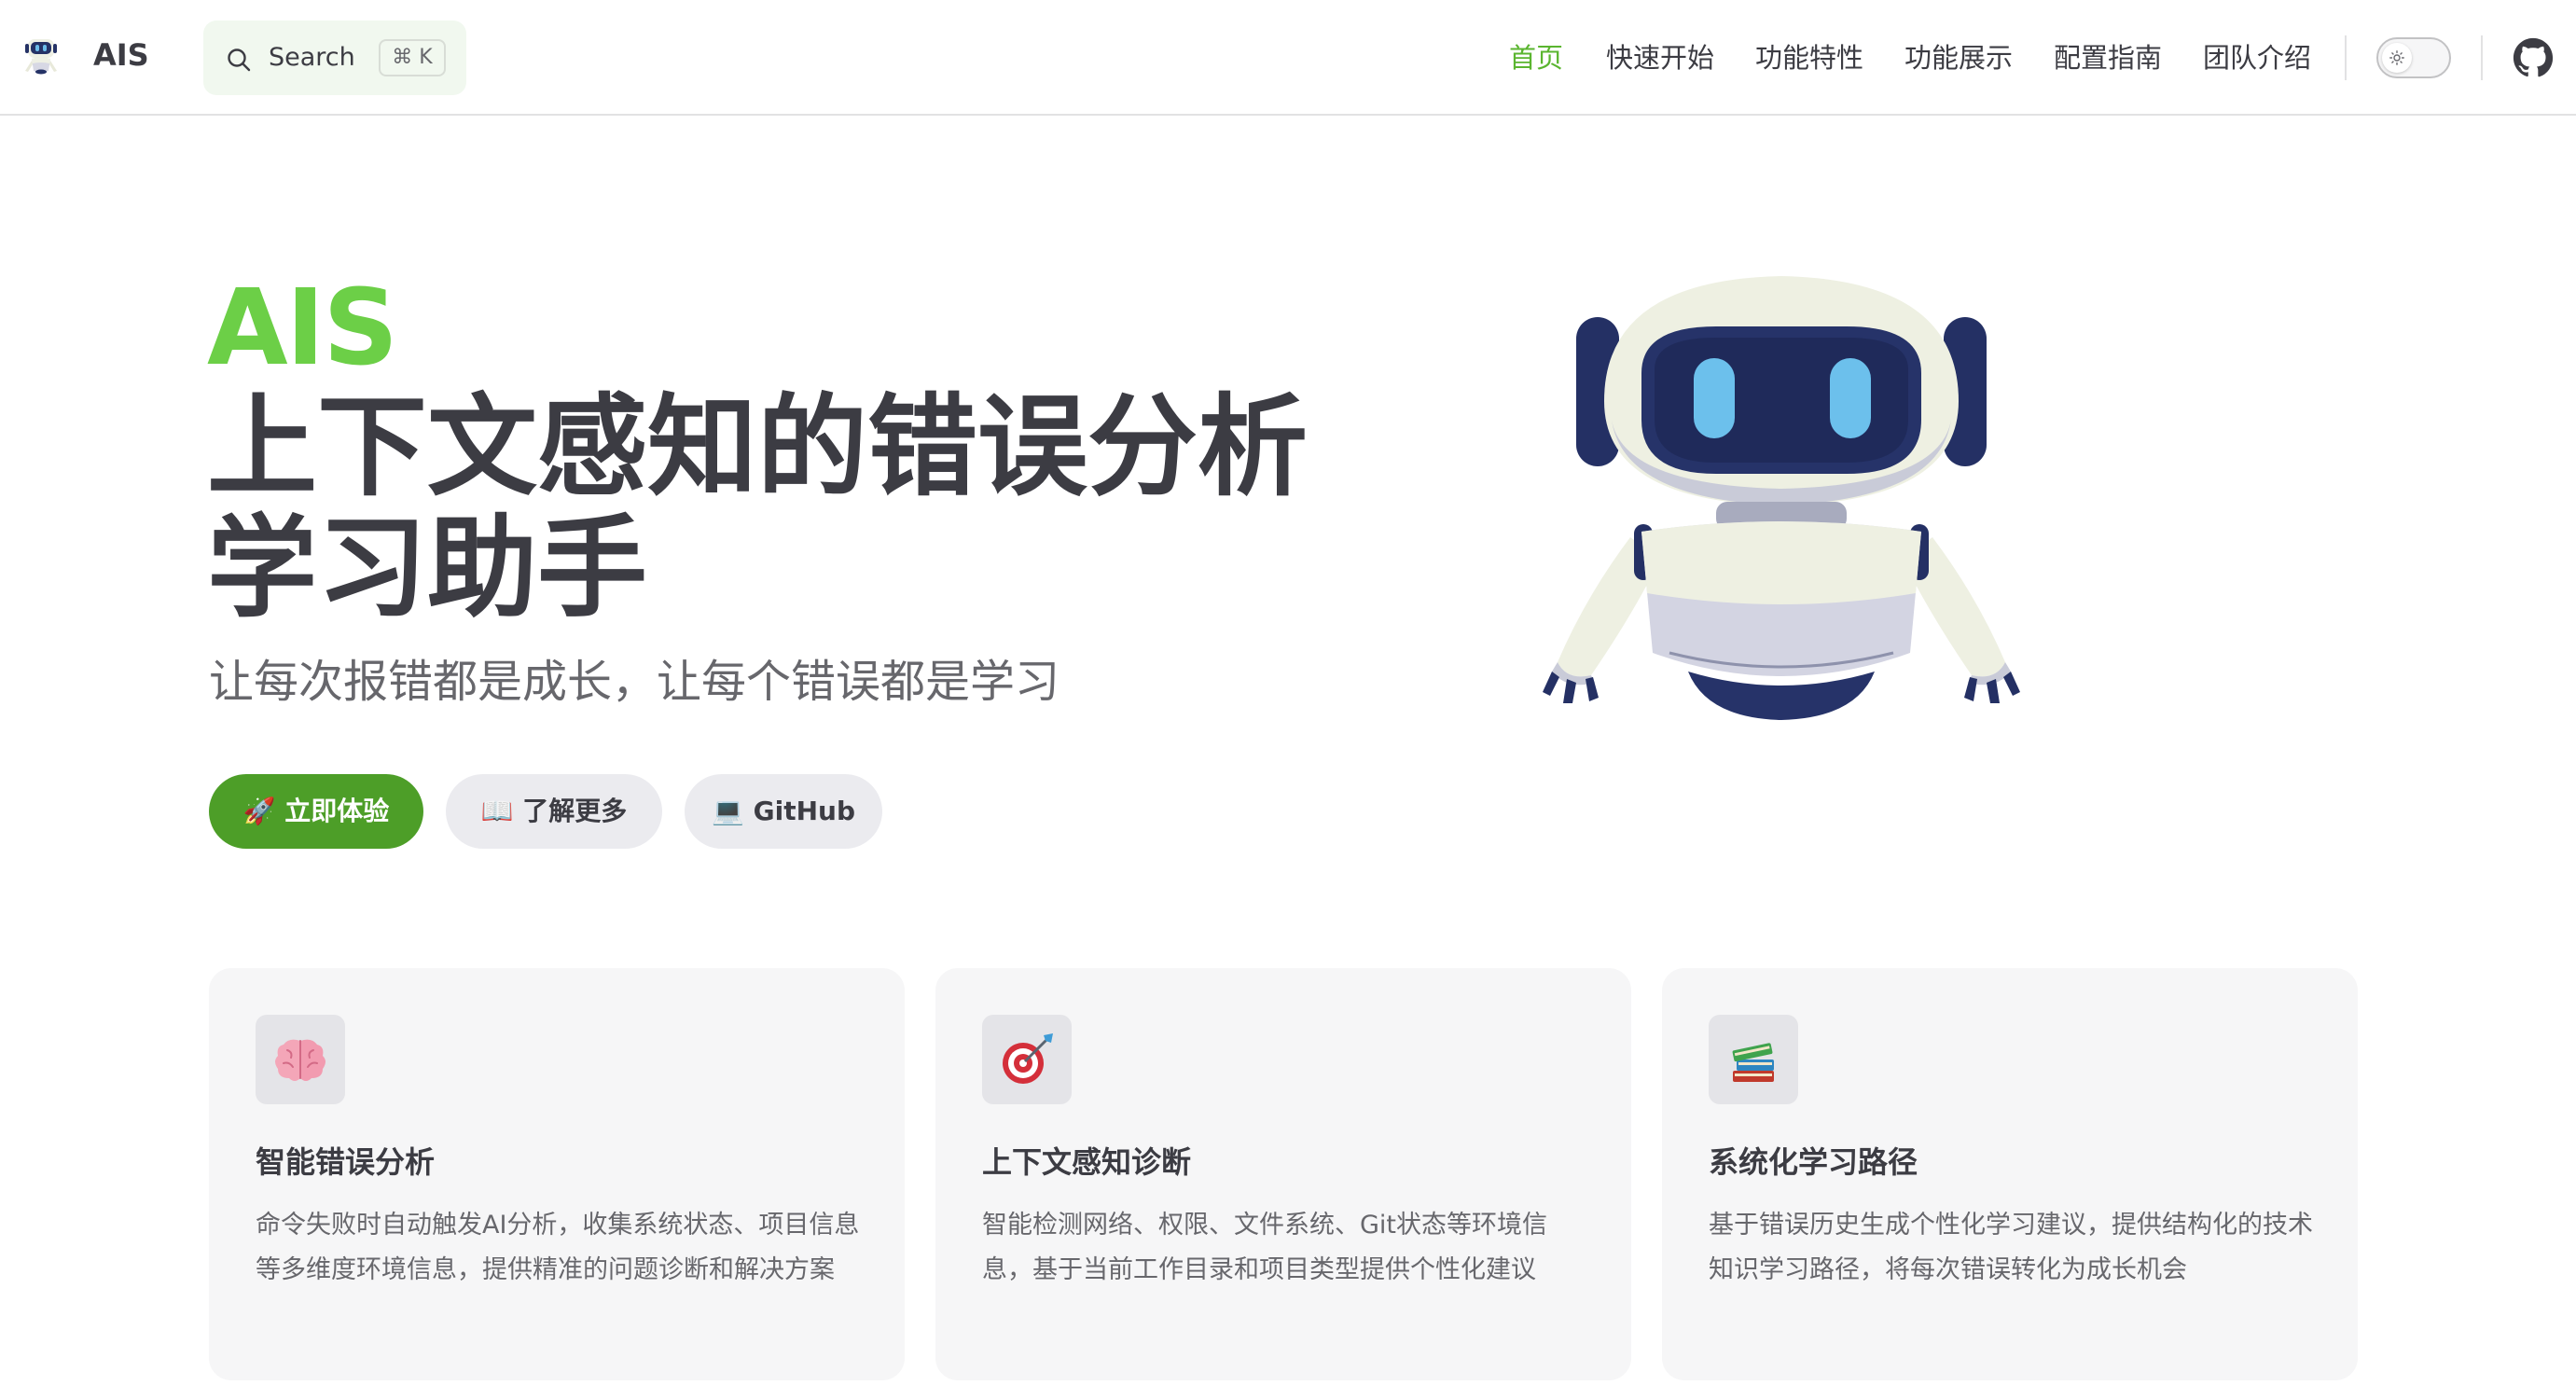  I want to click on search-button: Search ⌘ K, so click(334, 58).